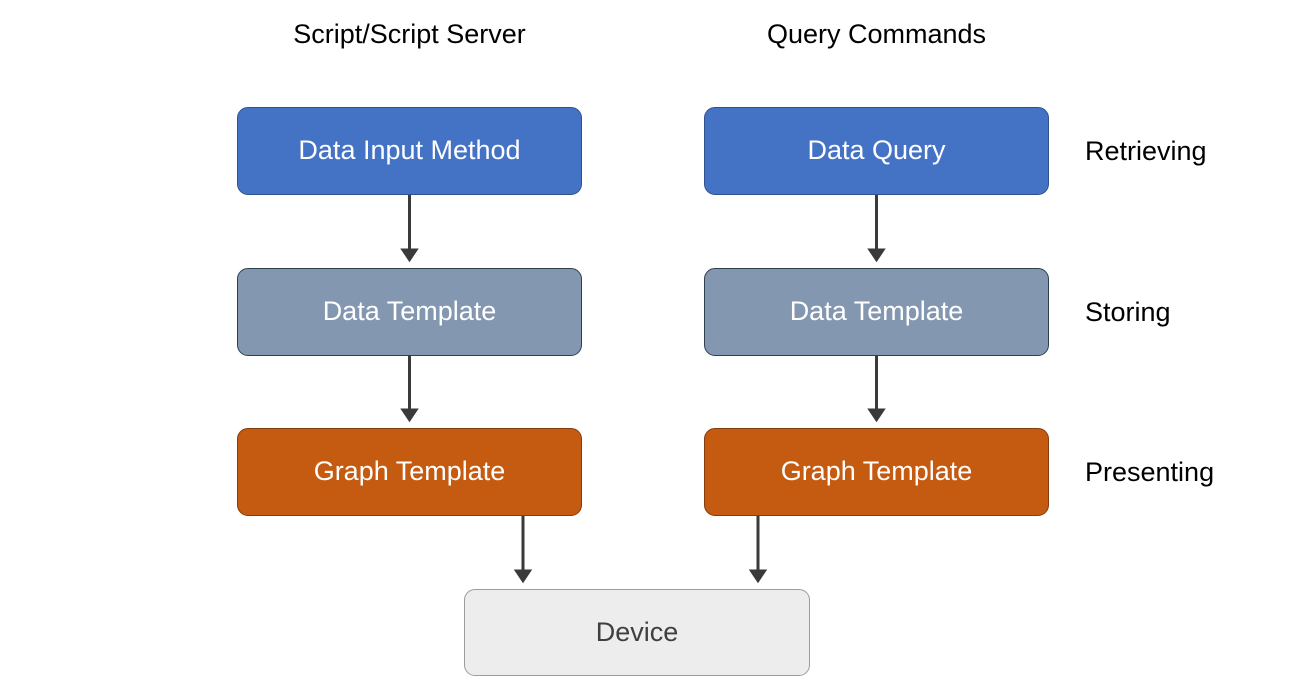  I want to click on node-data-template-left: Data Template, so click(409, 312).